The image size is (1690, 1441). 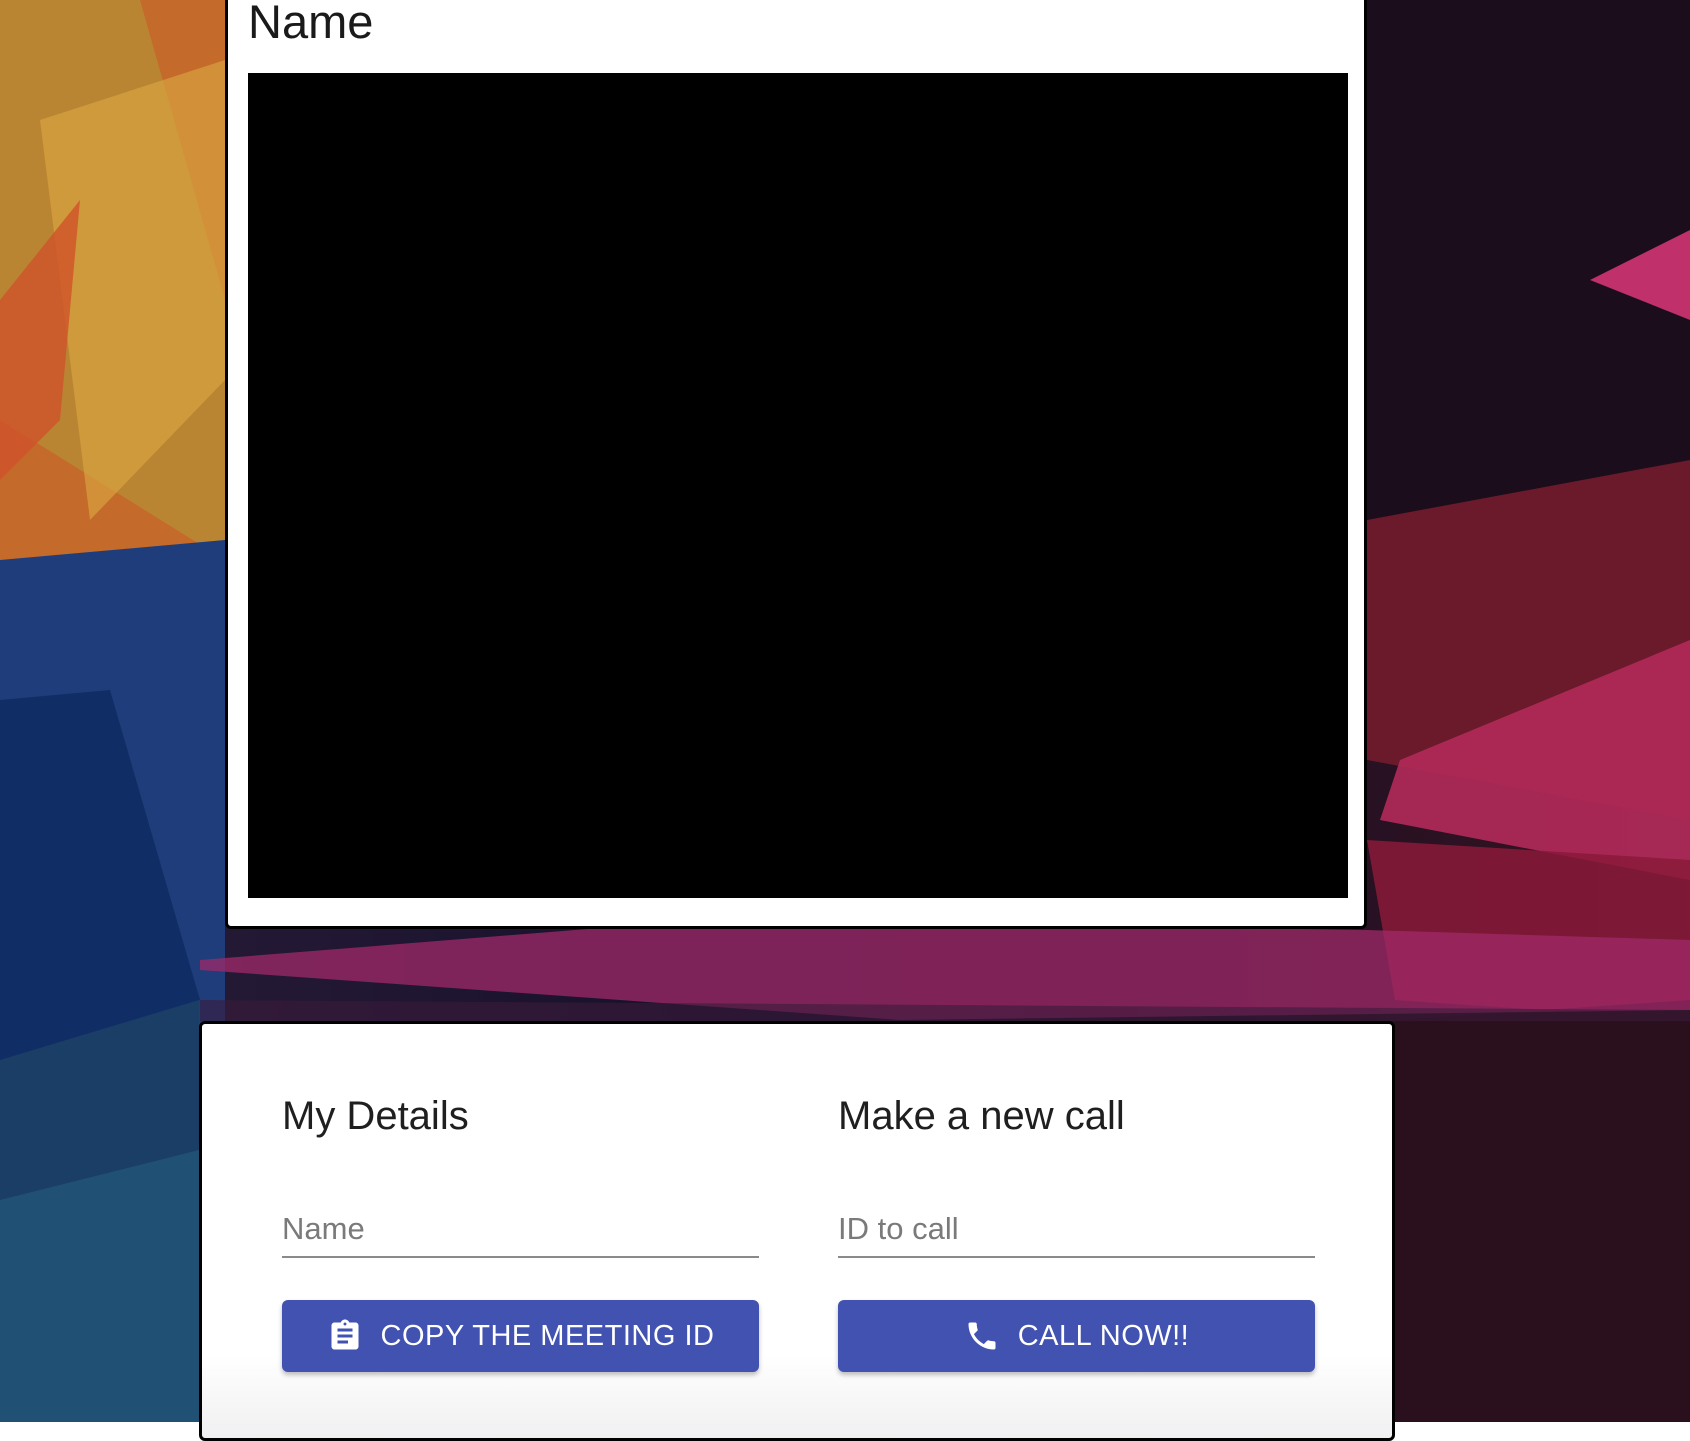 I want to click on phone-icon, so click(x=982, y=1336).